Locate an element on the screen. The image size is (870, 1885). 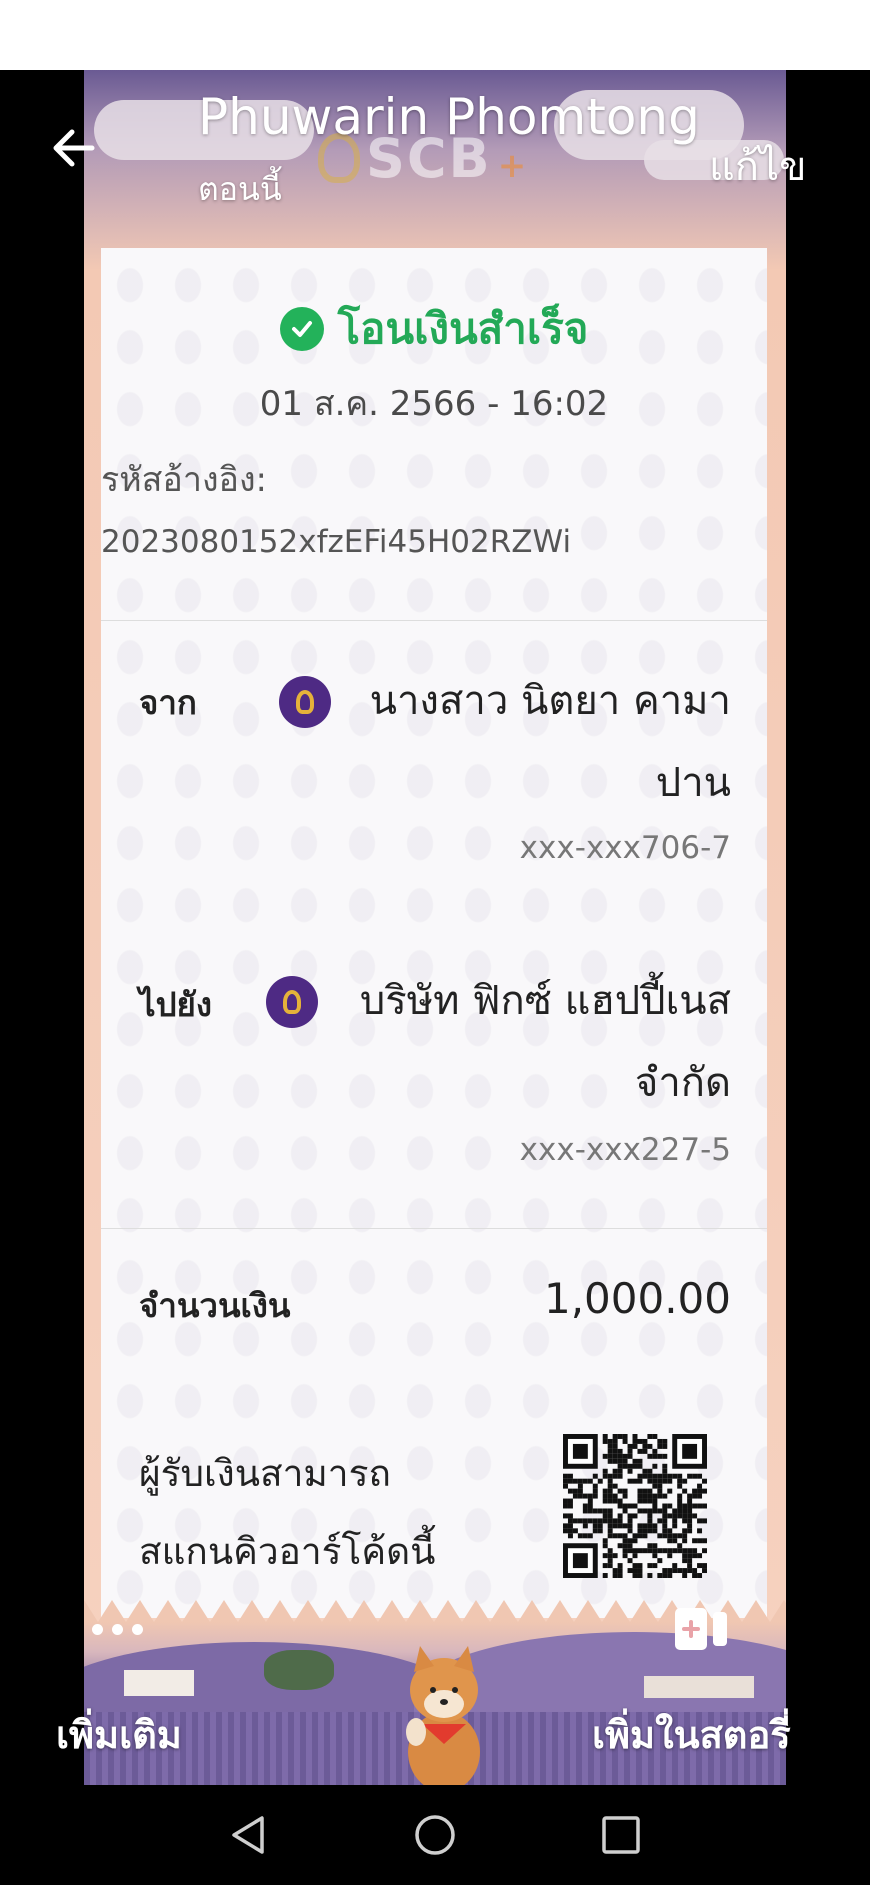
nav-home-icon is located at coordinates (435, 1835).